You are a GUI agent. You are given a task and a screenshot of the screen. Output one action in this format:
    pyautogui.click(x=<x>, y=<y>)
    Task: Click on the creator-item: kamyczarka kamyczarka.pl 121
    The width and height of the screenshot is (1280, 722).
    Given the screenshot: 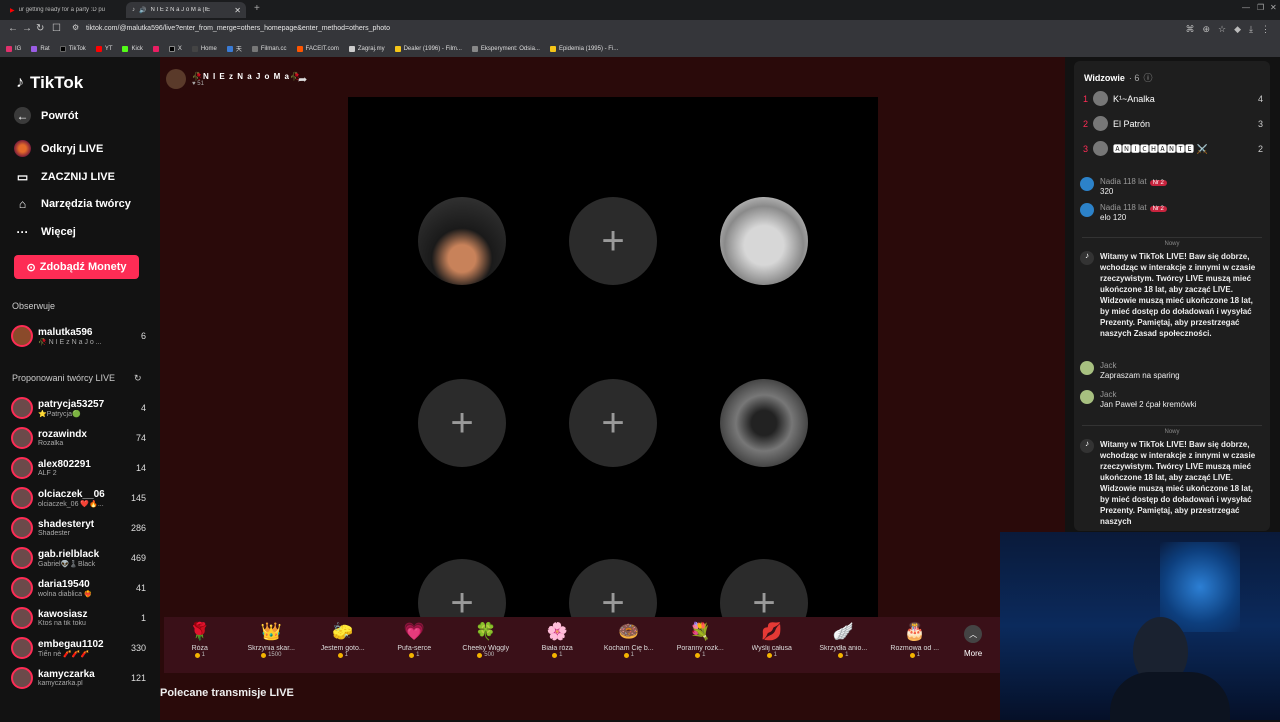 What is the action you would take?
    pyautogui.click(x=78, y=678)
    